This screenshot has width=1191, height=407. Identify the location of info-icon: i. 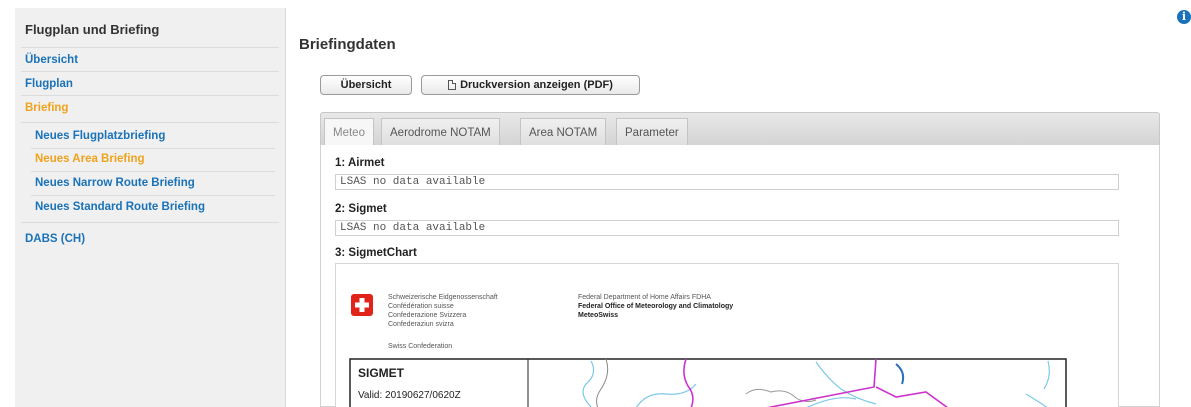
(1184, 17).